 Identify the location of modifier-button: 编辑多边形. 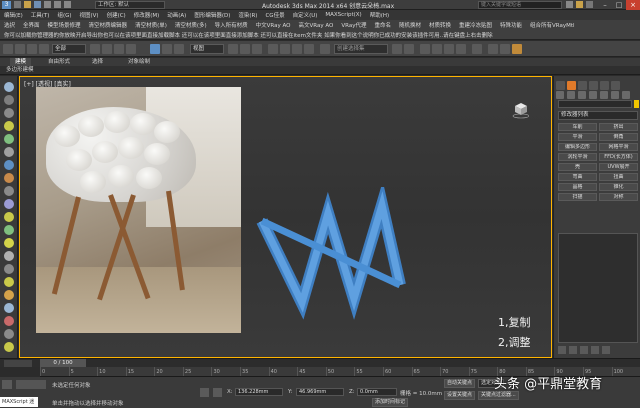
(577, 147).